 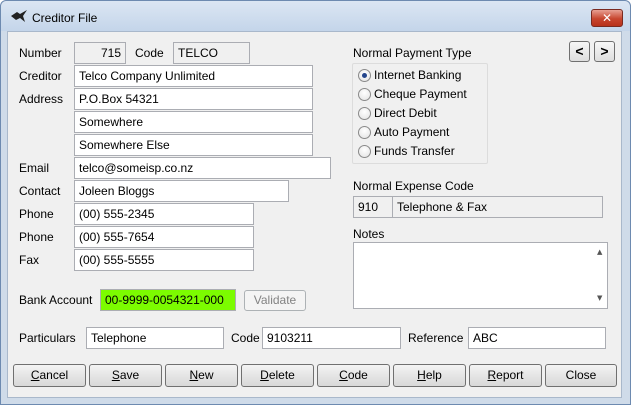 What do you see at coordinates (193, 122) in the screenshot?
I see `address-line2-field: Somewhere` at bounding box center [193, 122].